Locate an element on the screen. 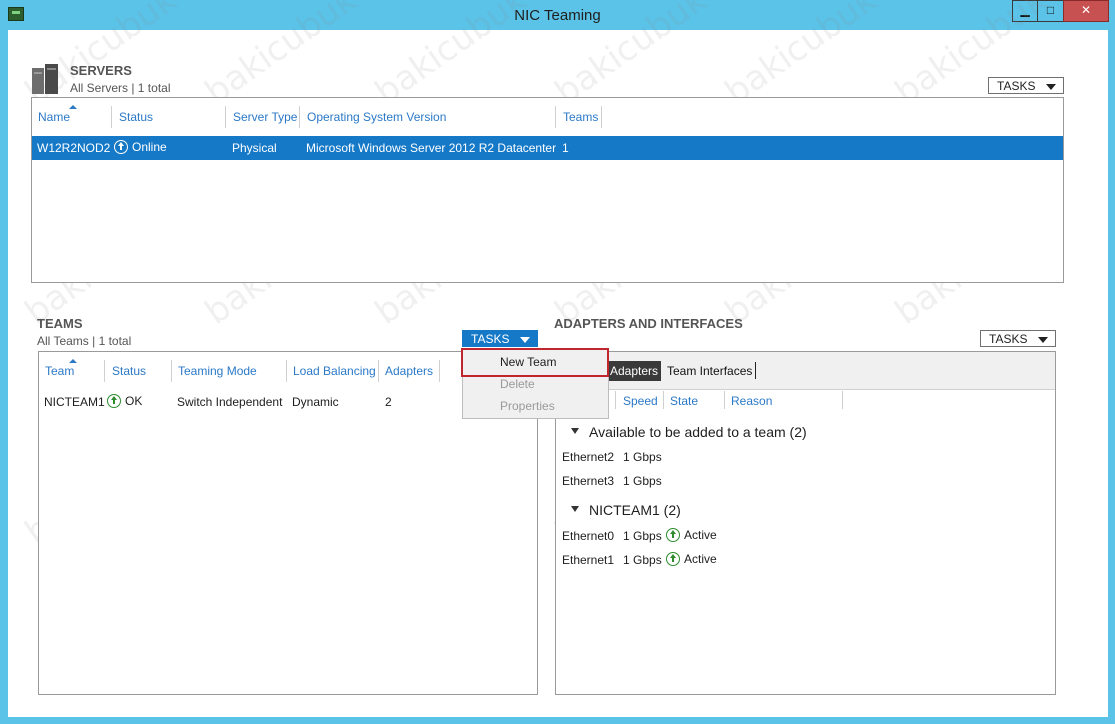 The image size is (1115, 724). column-header-team: Team is located at coordinates (59, 371).